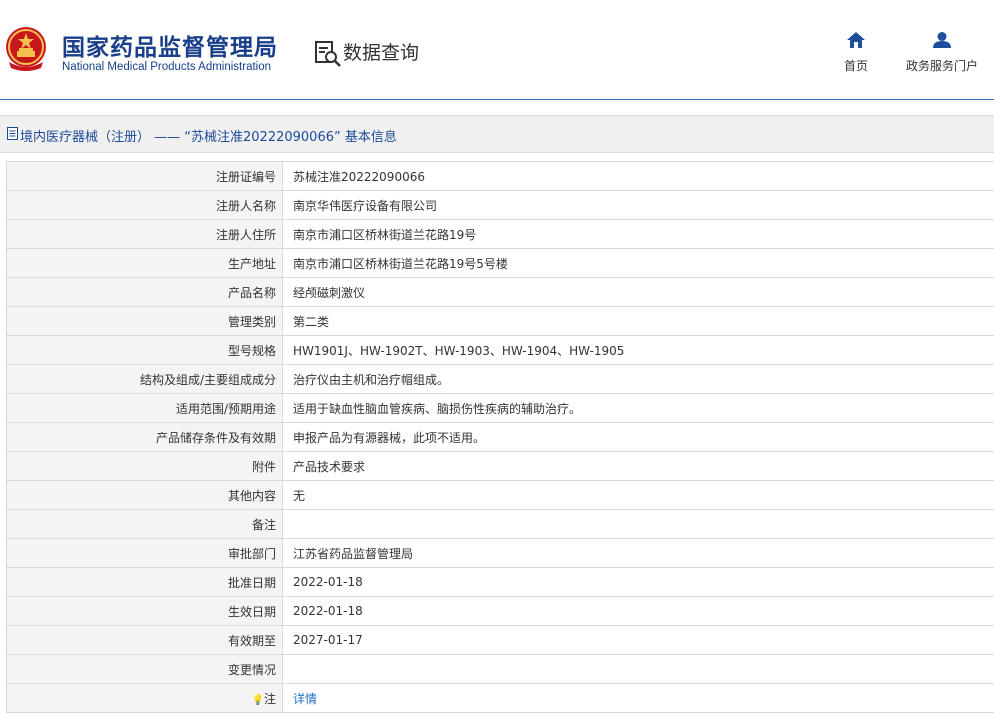 This screenshot has width=994, height=720. Describe the element at coordinates (257, 700) in the screenshot. I see `bulb-icon: 💡` at that location.